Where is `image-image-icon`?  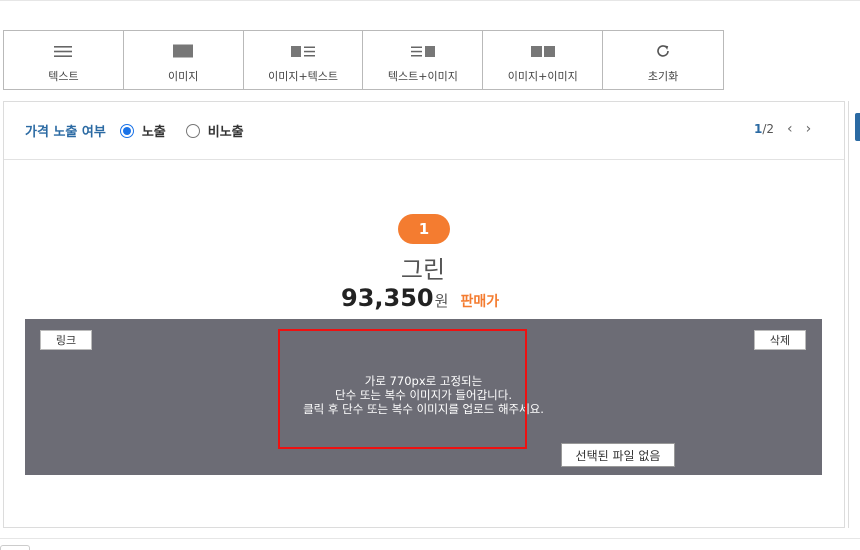 image-image-icon is located at coordinates (543, 51).